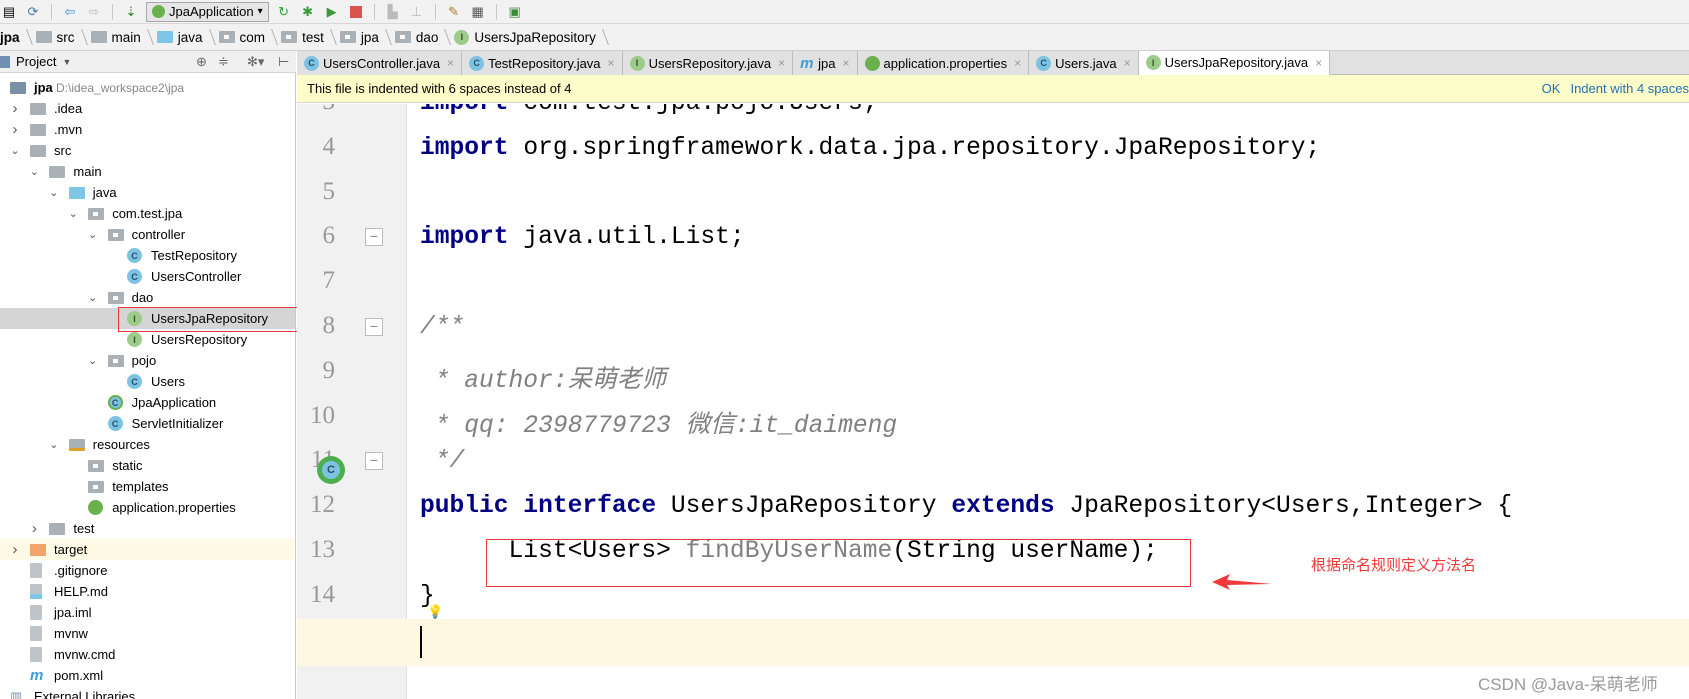 The height and width of the screenshot is (699, 1689). I want to click on editor-tab: C Users.java ×, so click(1084, 63).